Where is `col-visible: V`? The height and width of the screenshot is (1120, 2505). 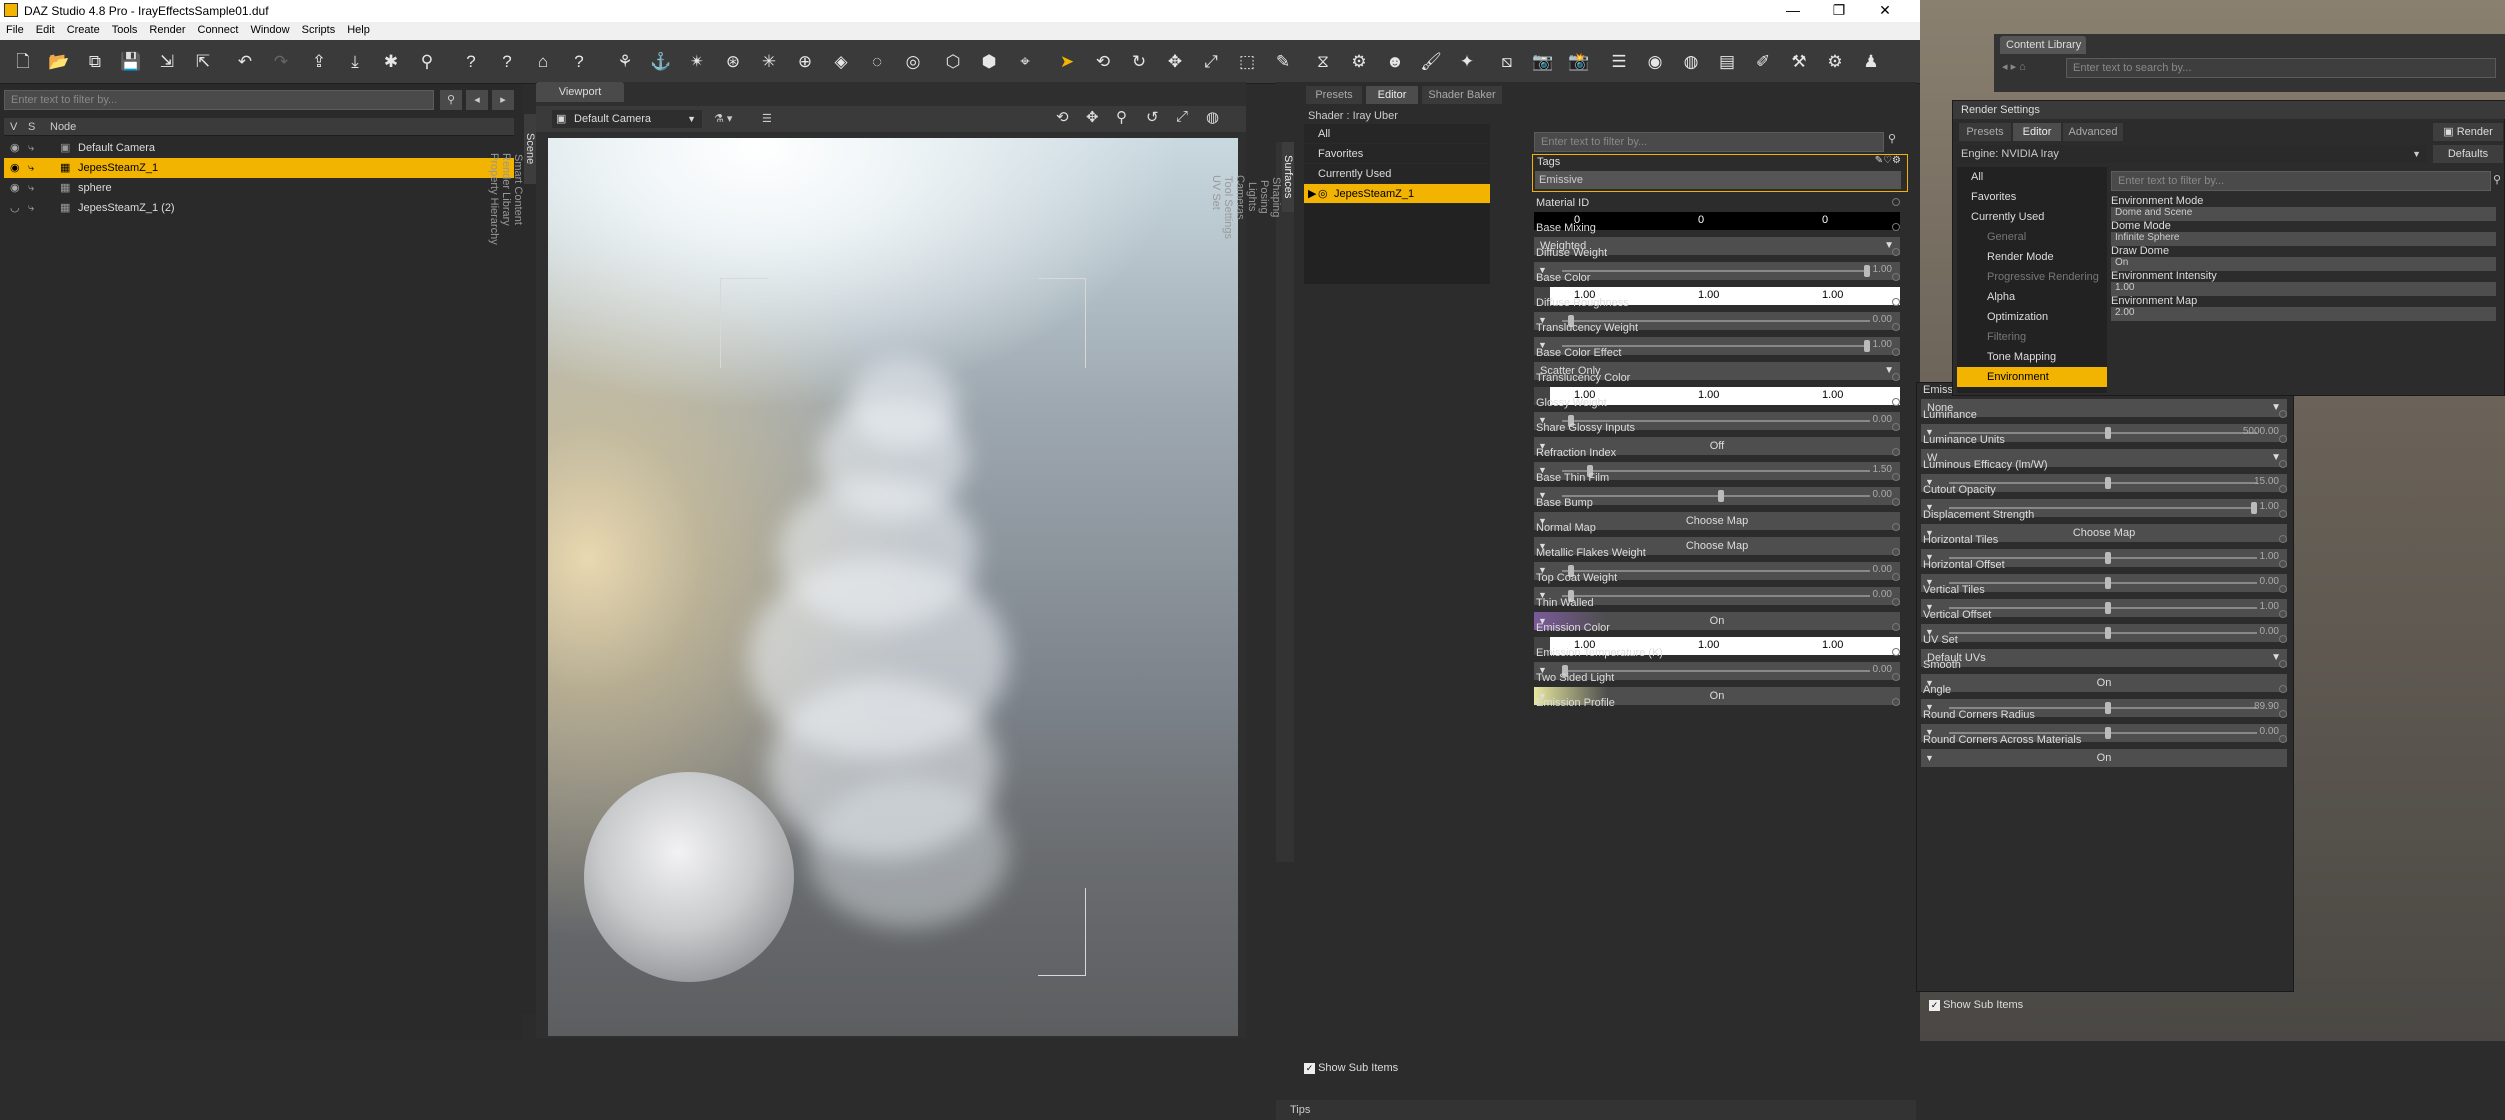
col-visible: V is located at coordinates (13, 127).